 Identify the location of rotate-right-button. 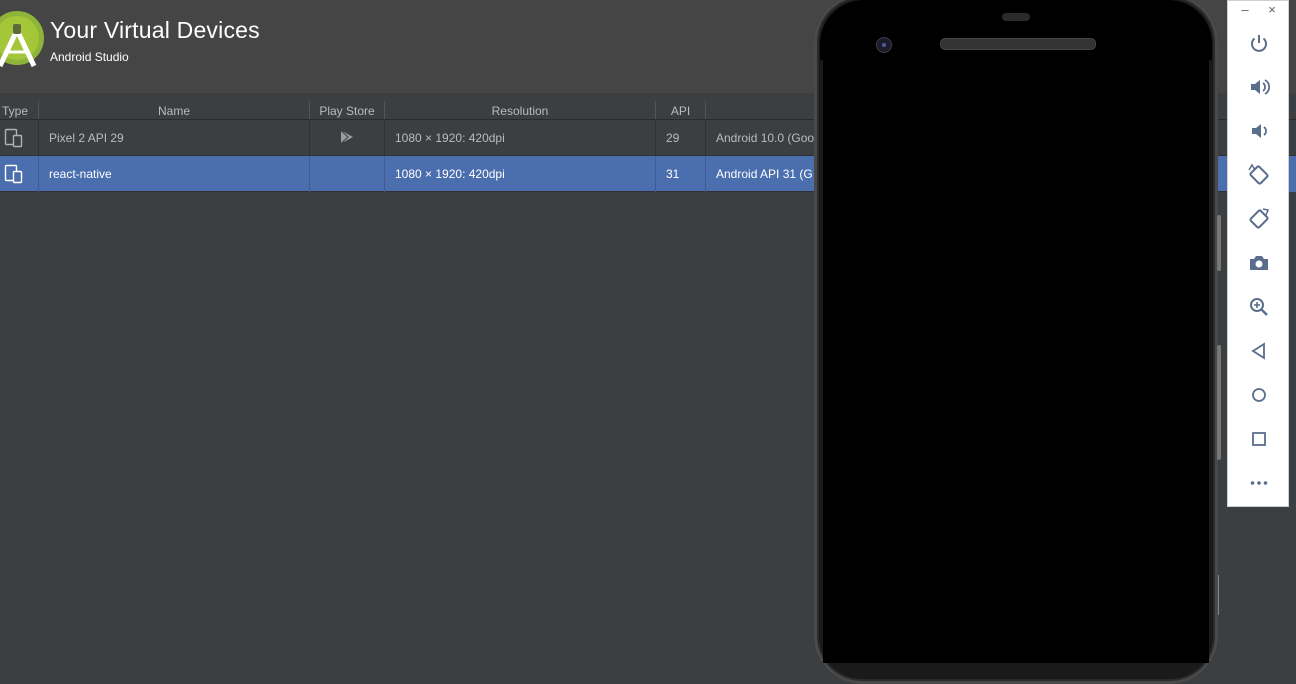
(1259, 219).